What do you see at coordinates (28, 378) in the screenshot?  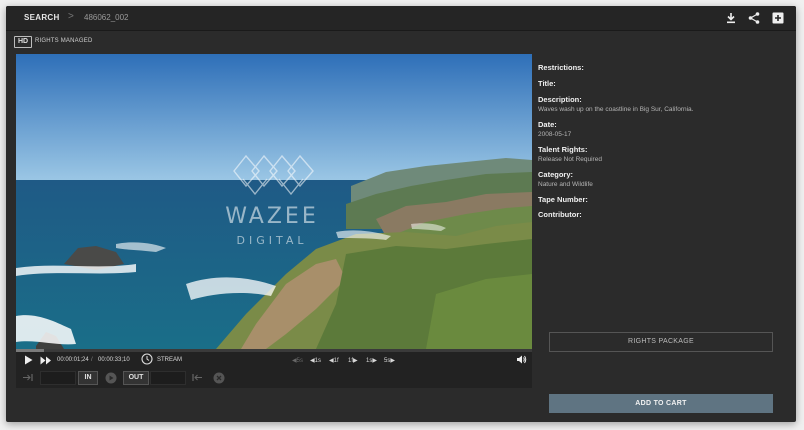 I see `go-to-in-icon` at bounding box center [28, 378].